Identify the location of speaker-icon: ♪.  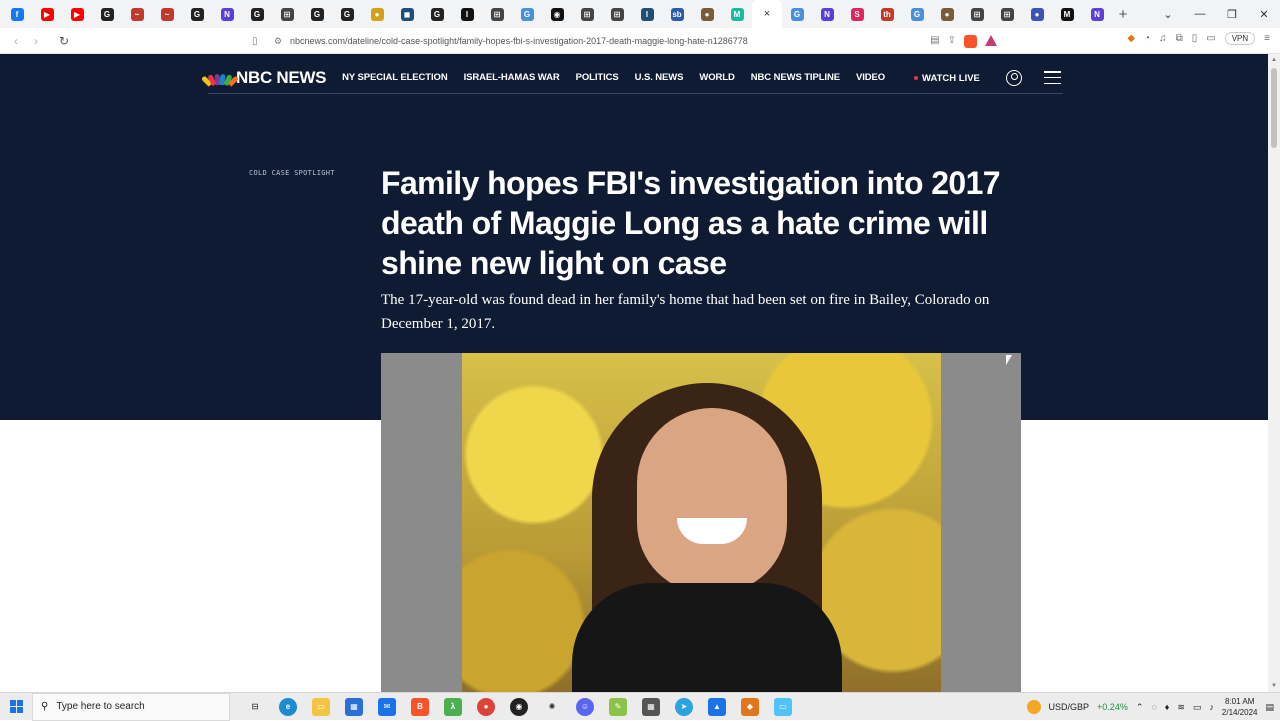
(1211, 707).